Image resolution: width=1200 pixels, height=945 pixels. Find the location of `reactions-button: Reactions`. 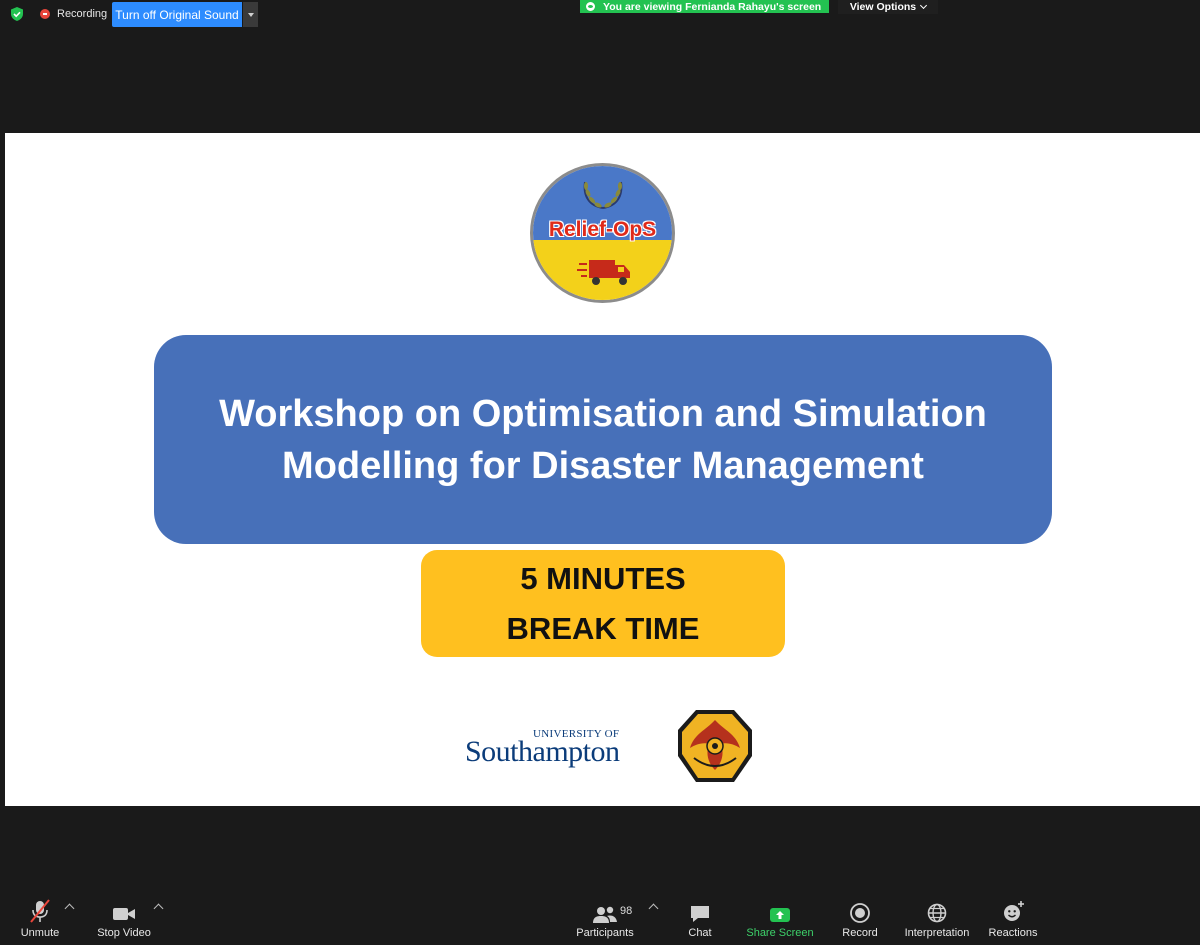

reactions-button: Reactions is located at coordinates (1013, 918).